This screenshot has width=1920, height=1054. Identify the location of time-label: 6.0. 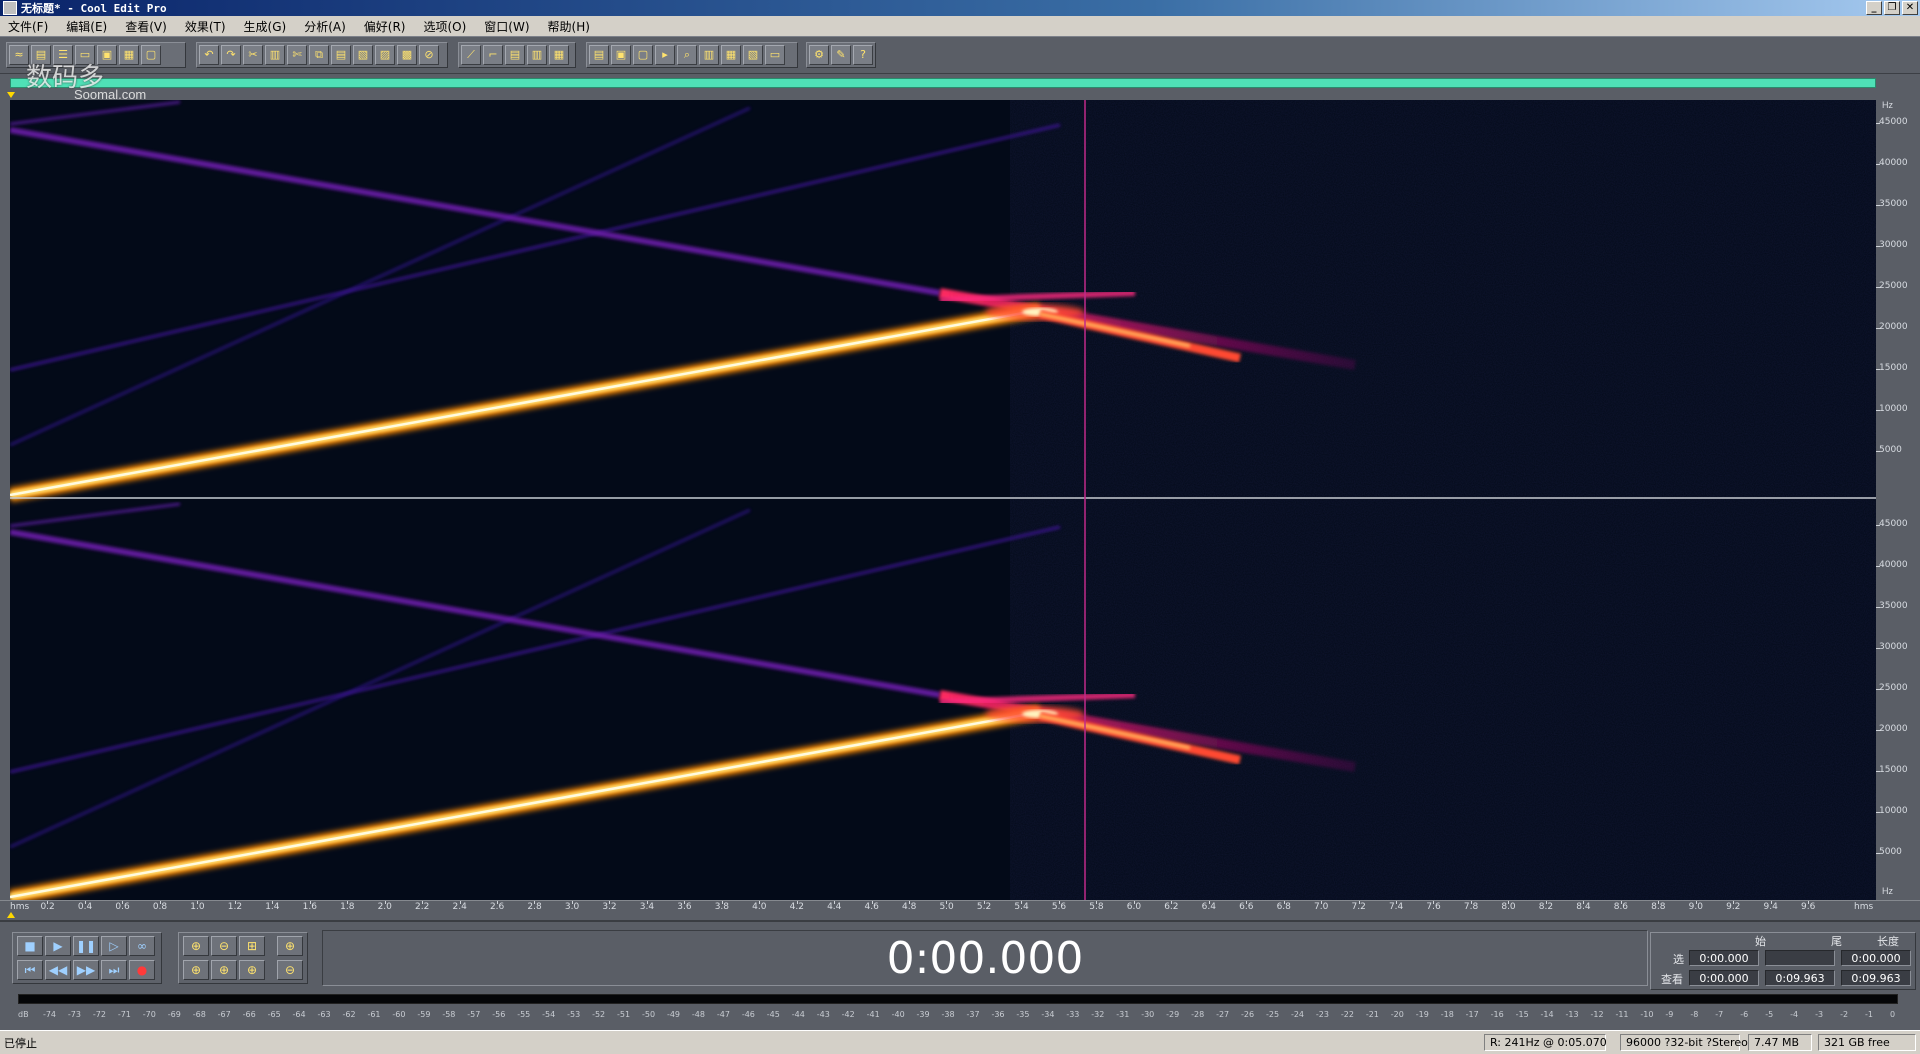
(1134, 907).